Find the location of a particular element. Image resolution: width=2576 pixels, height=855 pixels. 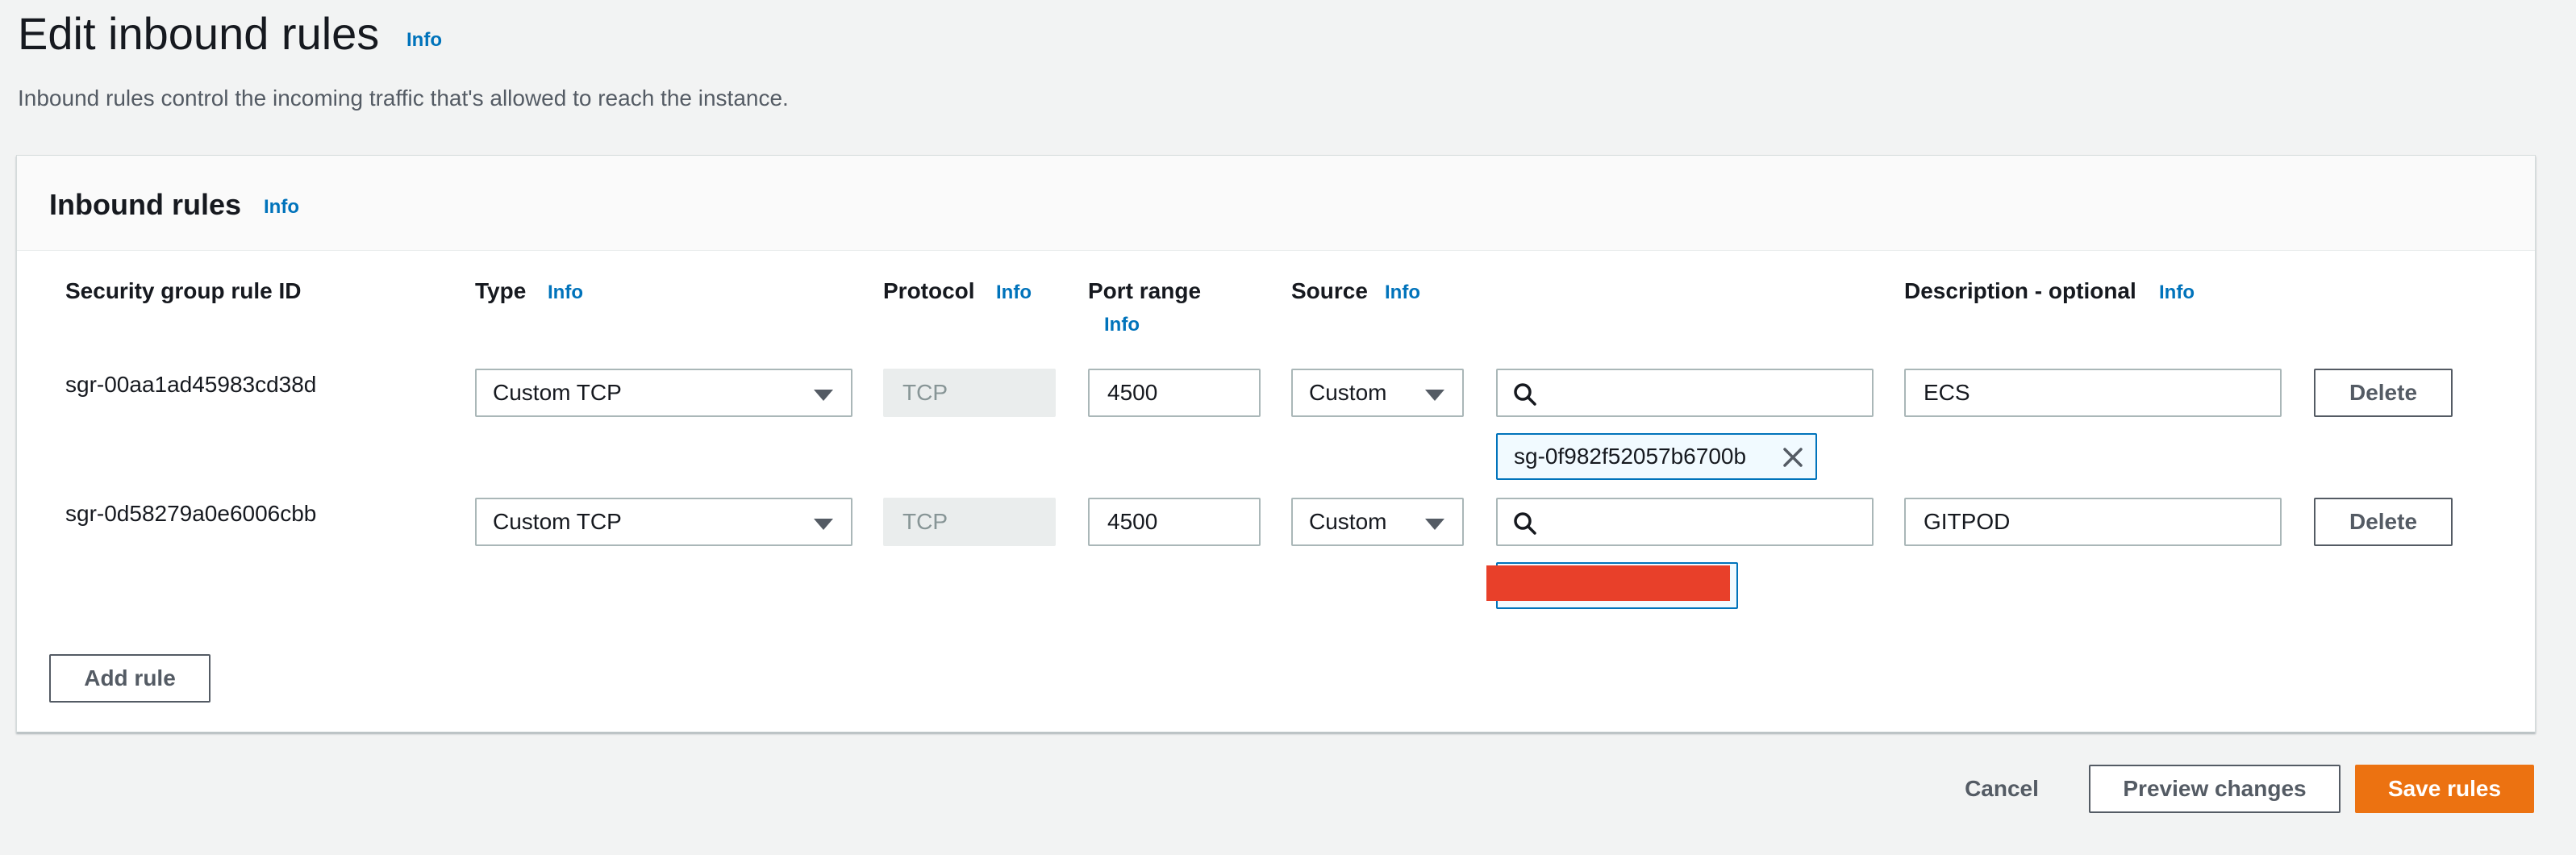

column-header-port-range: Port range is located at coordinates (1145, 290).